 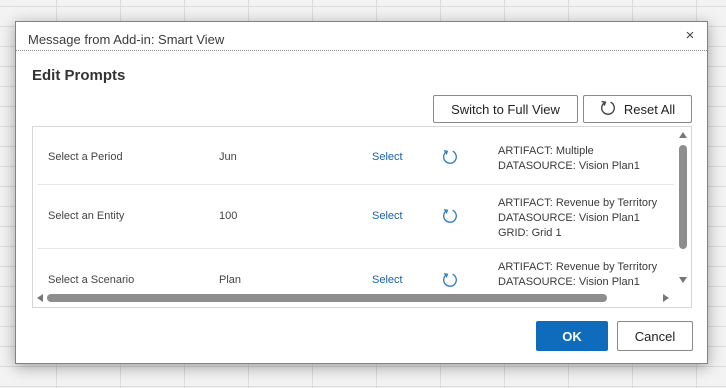 What do you see at coordinates (683, 135) in the screenshot?
I see `scroll-up-arrow-icon` at bounding box center [683, 135].